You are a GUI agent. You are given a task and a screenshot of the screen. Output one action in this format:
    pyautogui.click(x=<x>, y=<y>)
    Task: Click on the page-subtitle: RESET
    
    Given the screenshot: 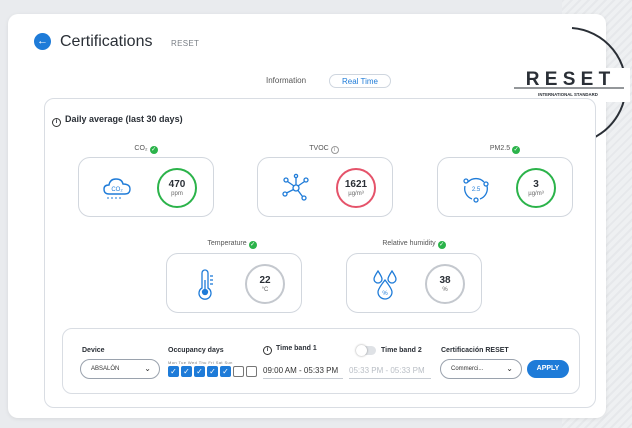 What is the action you would take?
    pyautogui.click(x=185, y=43)
    